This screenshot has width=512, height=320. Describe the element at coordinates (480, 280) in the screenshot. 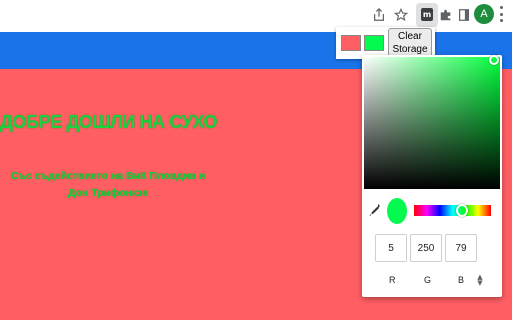

I see `format-toggle-icon: ▲ ▼` at that location.